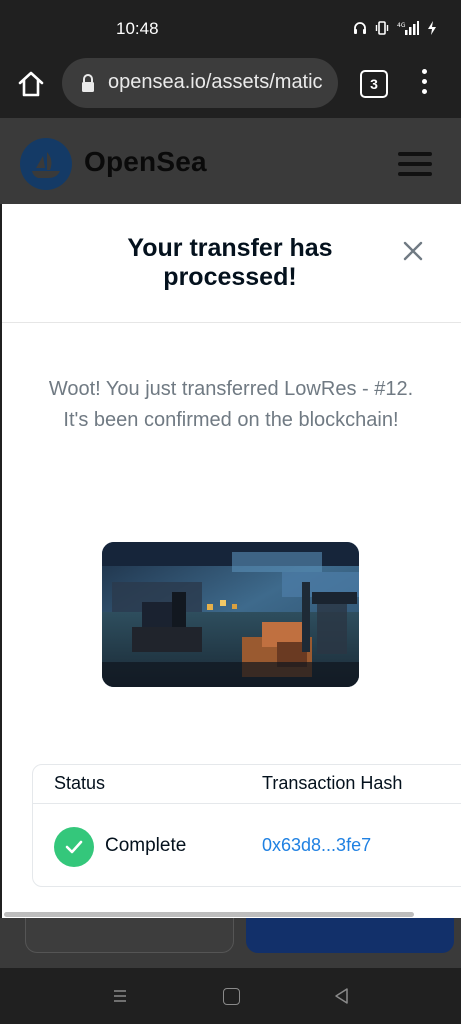 This screenshot has width=461, height=1024. Describe the element at coordinates (360, 28) in the screenshot. I see `headphones-icon` at that location.